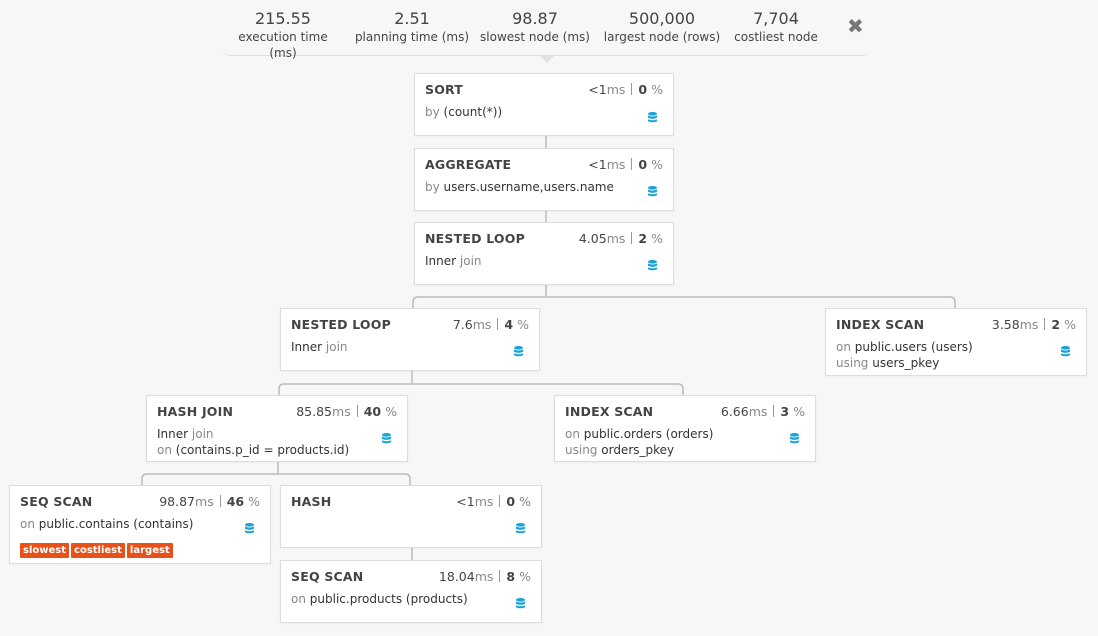 This screenshot has width=1098, height=636. Describe the element at coordinates (473, 112) in the screenshot. I see `node-desc-value: (count(*))` at that location.